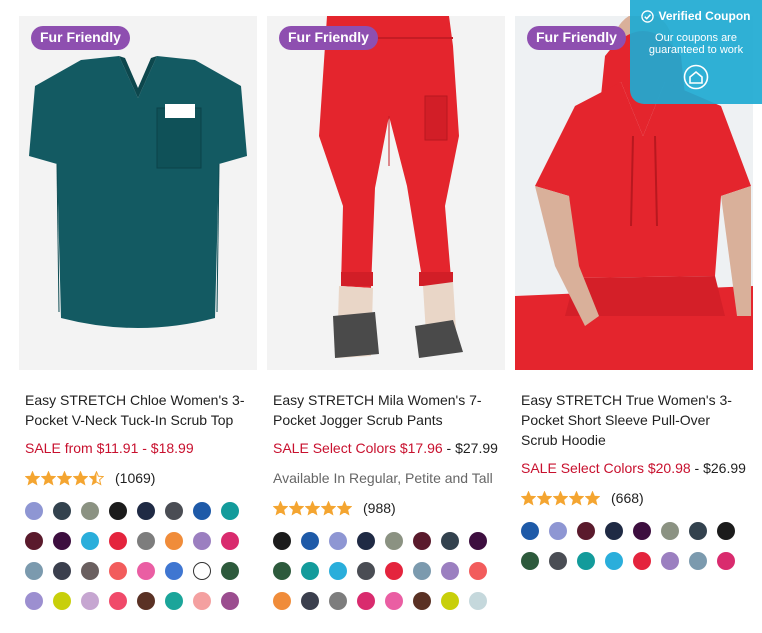 Image resolution: width=762 pixels, height=633 pixels. I want to click on product-rating: (1069), so click(138, 478).